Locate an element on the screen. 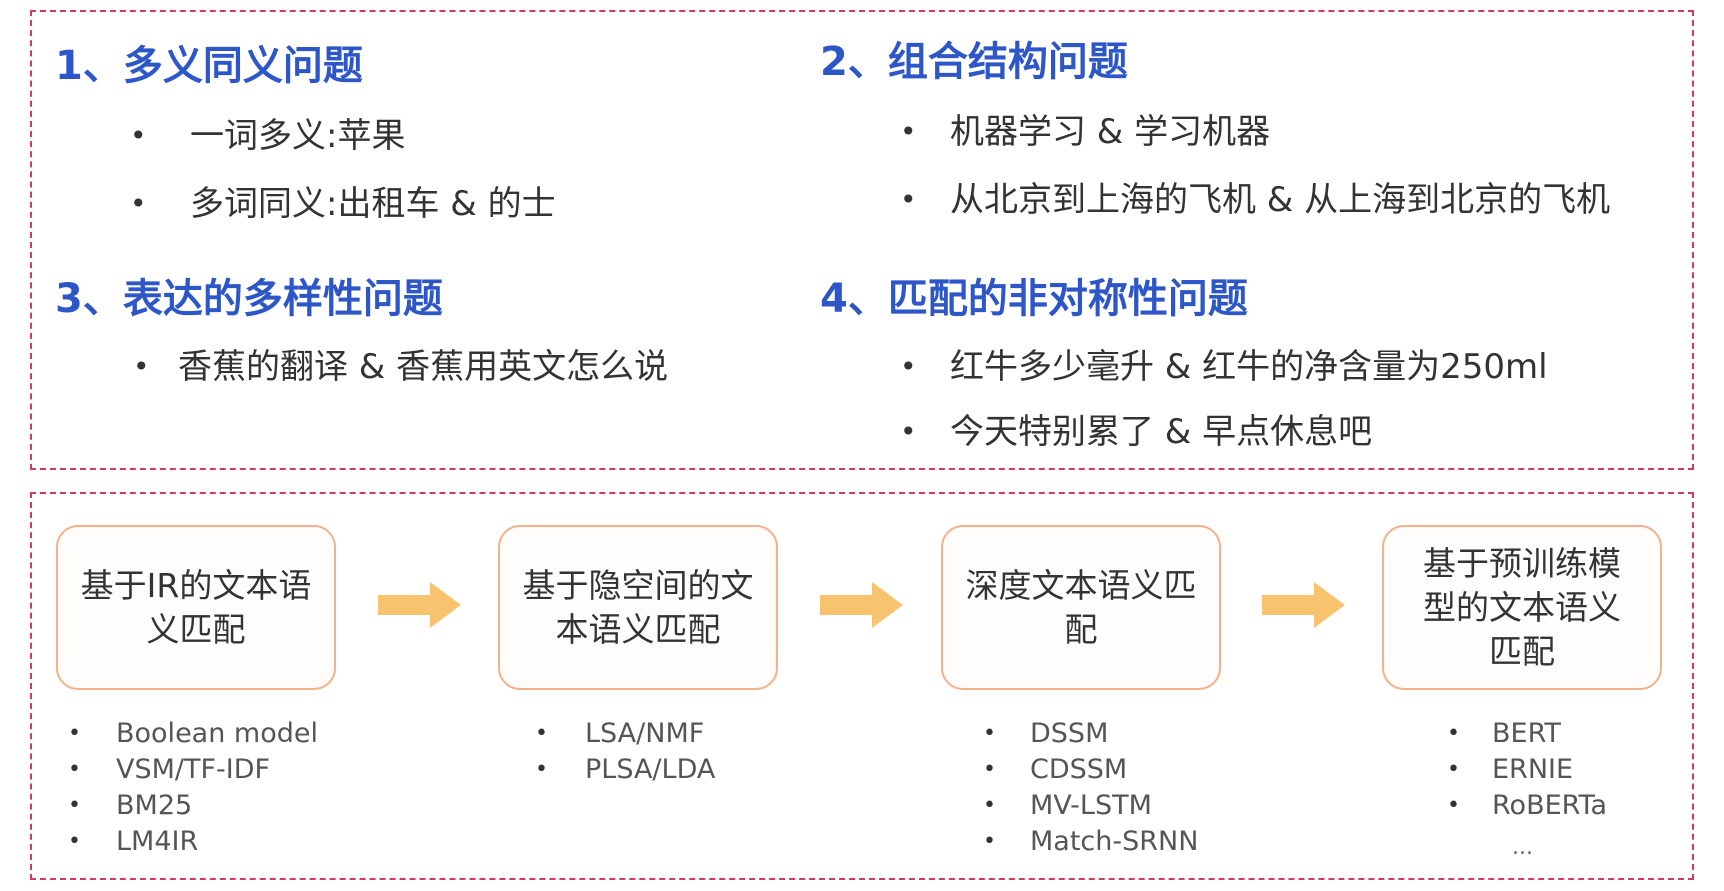  bullet-item: • 香蕉的翻译 & 香蕉用英文怎么说 is located at coordinates (400, 367).